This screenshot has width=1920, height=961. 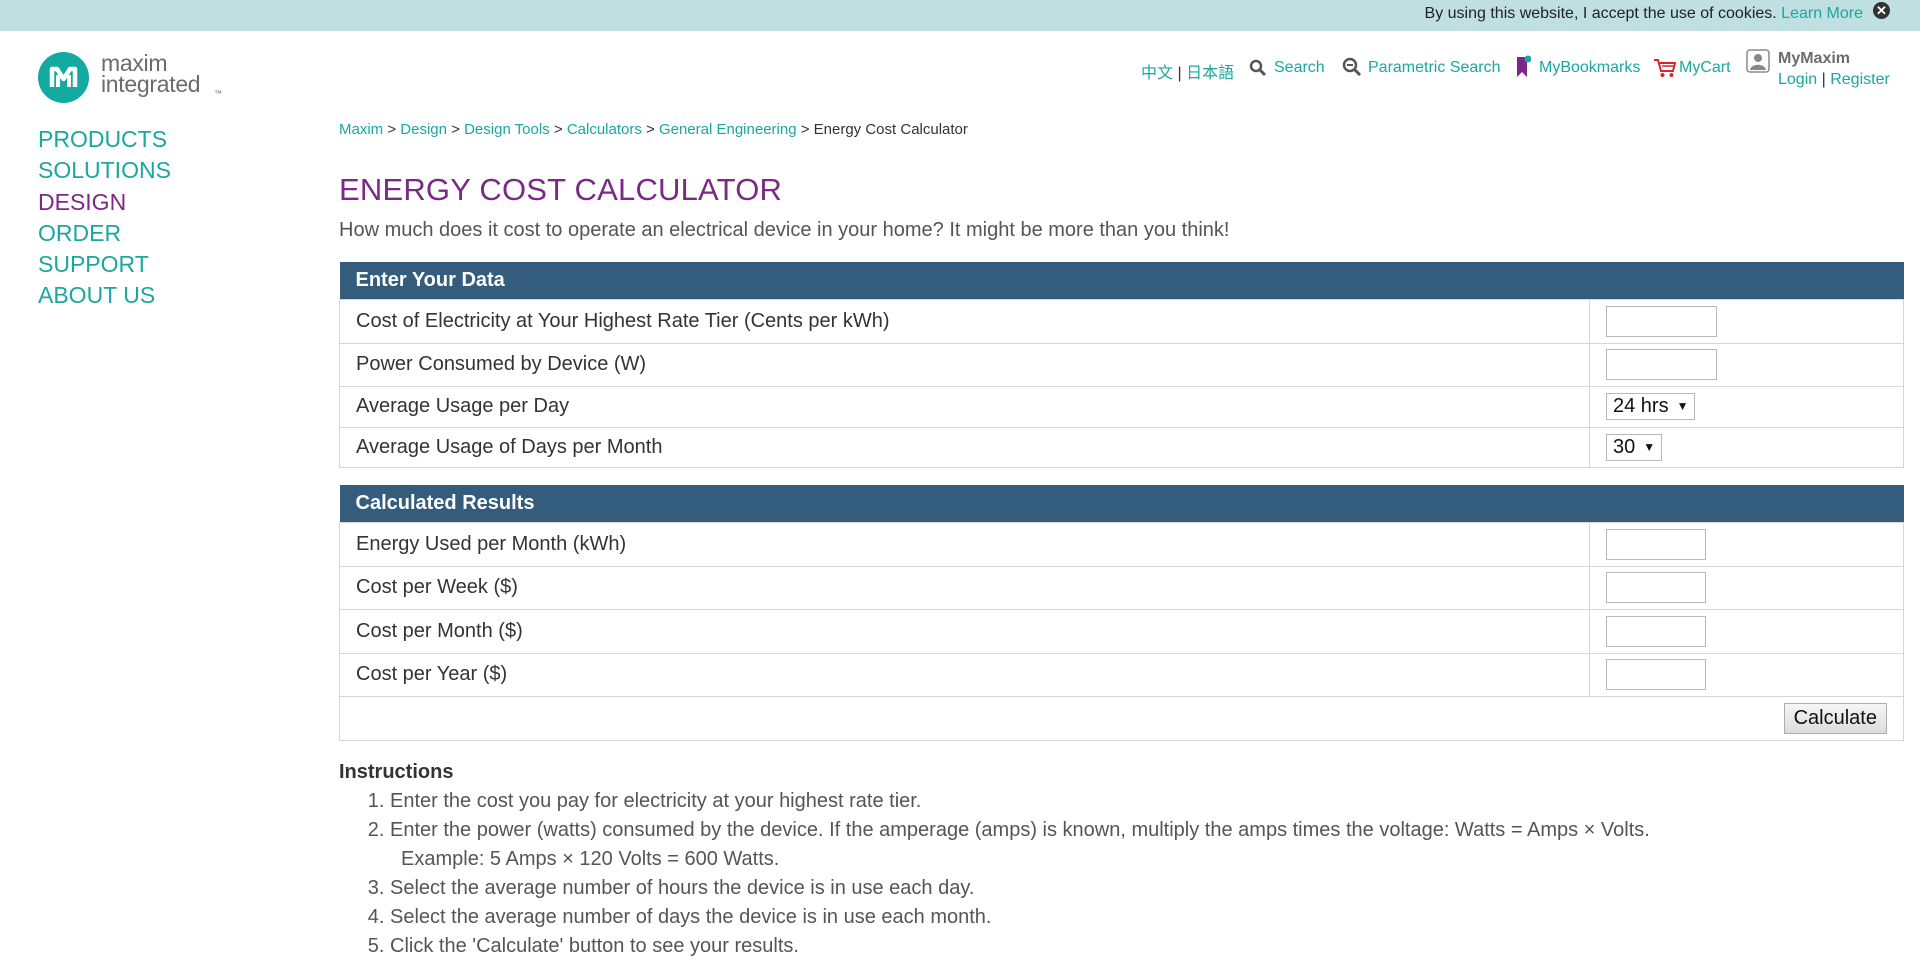 I want to click on usage-days-value: 30, so click(x=1624, y=446).